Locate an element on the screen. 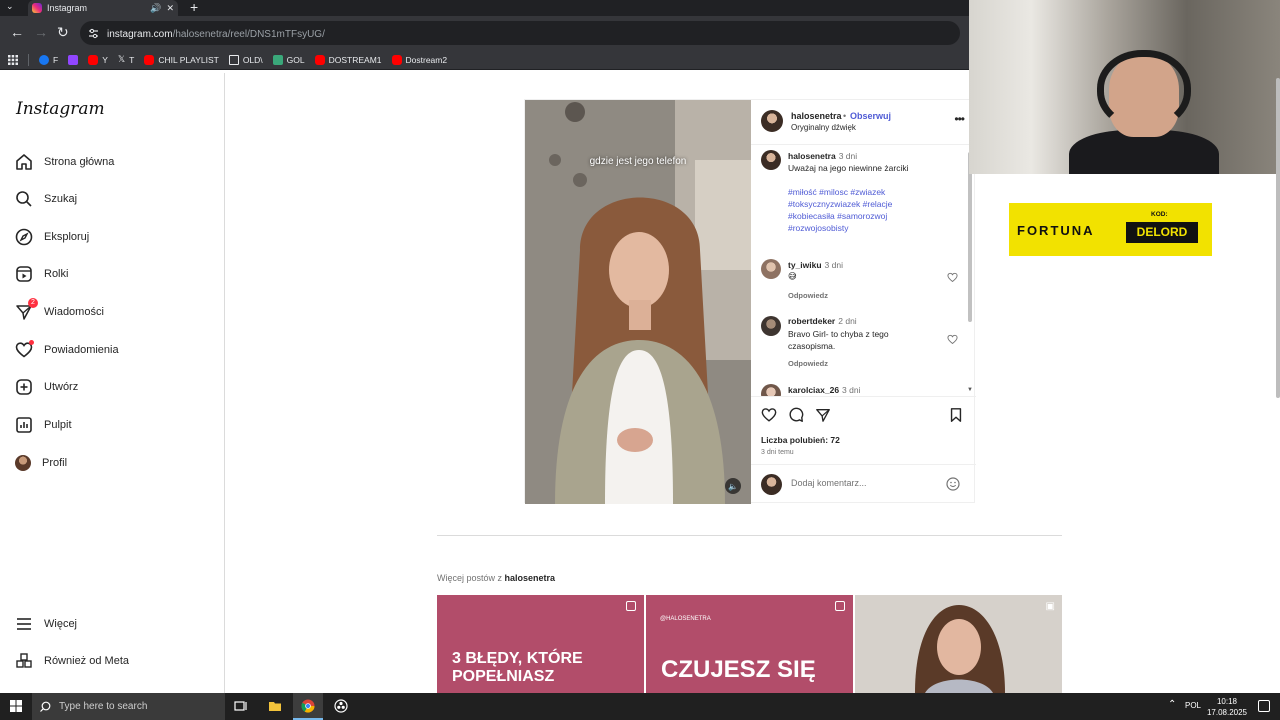 This screenshot has height=720, width=1280. sidebar-item-profile: Profil is located at coordinates (41, 463).